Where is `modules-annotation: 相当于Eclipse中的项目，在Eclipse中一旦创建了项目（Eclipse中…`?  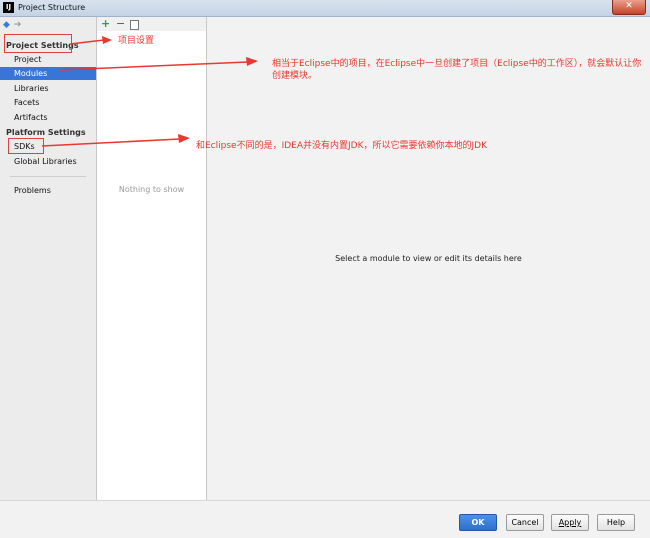
modules-annotation: 相当于Eclipse中的项目，在Eclipse中一旦创建了项目（Eclipse中… is located at coordinates (457, 70).